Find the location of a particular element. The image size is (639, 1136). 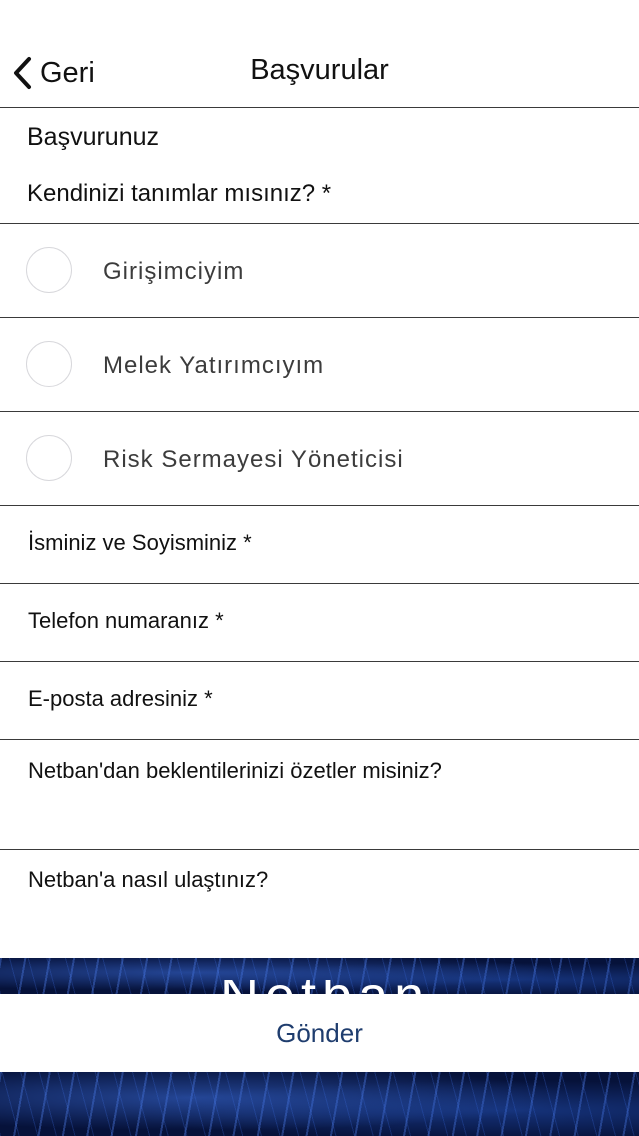

navigation-bar: Geri Başvurular is located at coordinates (319, 54).